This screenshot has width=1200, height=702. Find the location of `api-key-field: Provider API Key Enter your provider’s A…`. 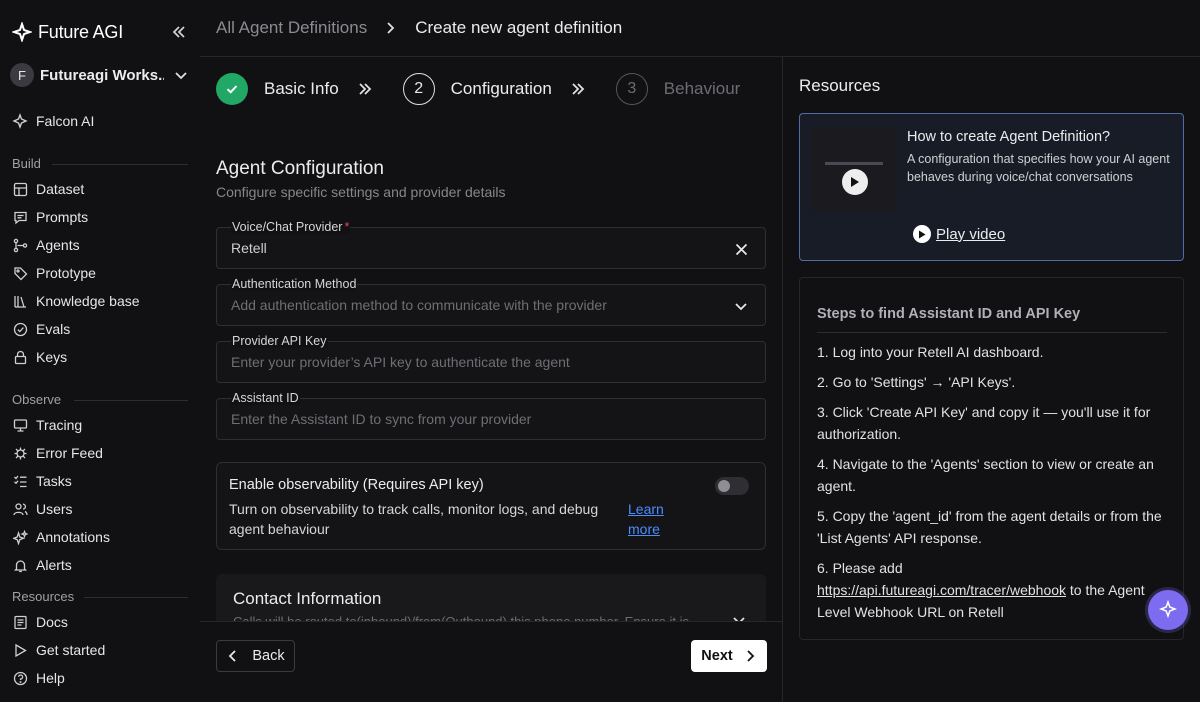

api-key-field: Provider API Key Enter your provider’s A… is located at coordinates (491, 358).